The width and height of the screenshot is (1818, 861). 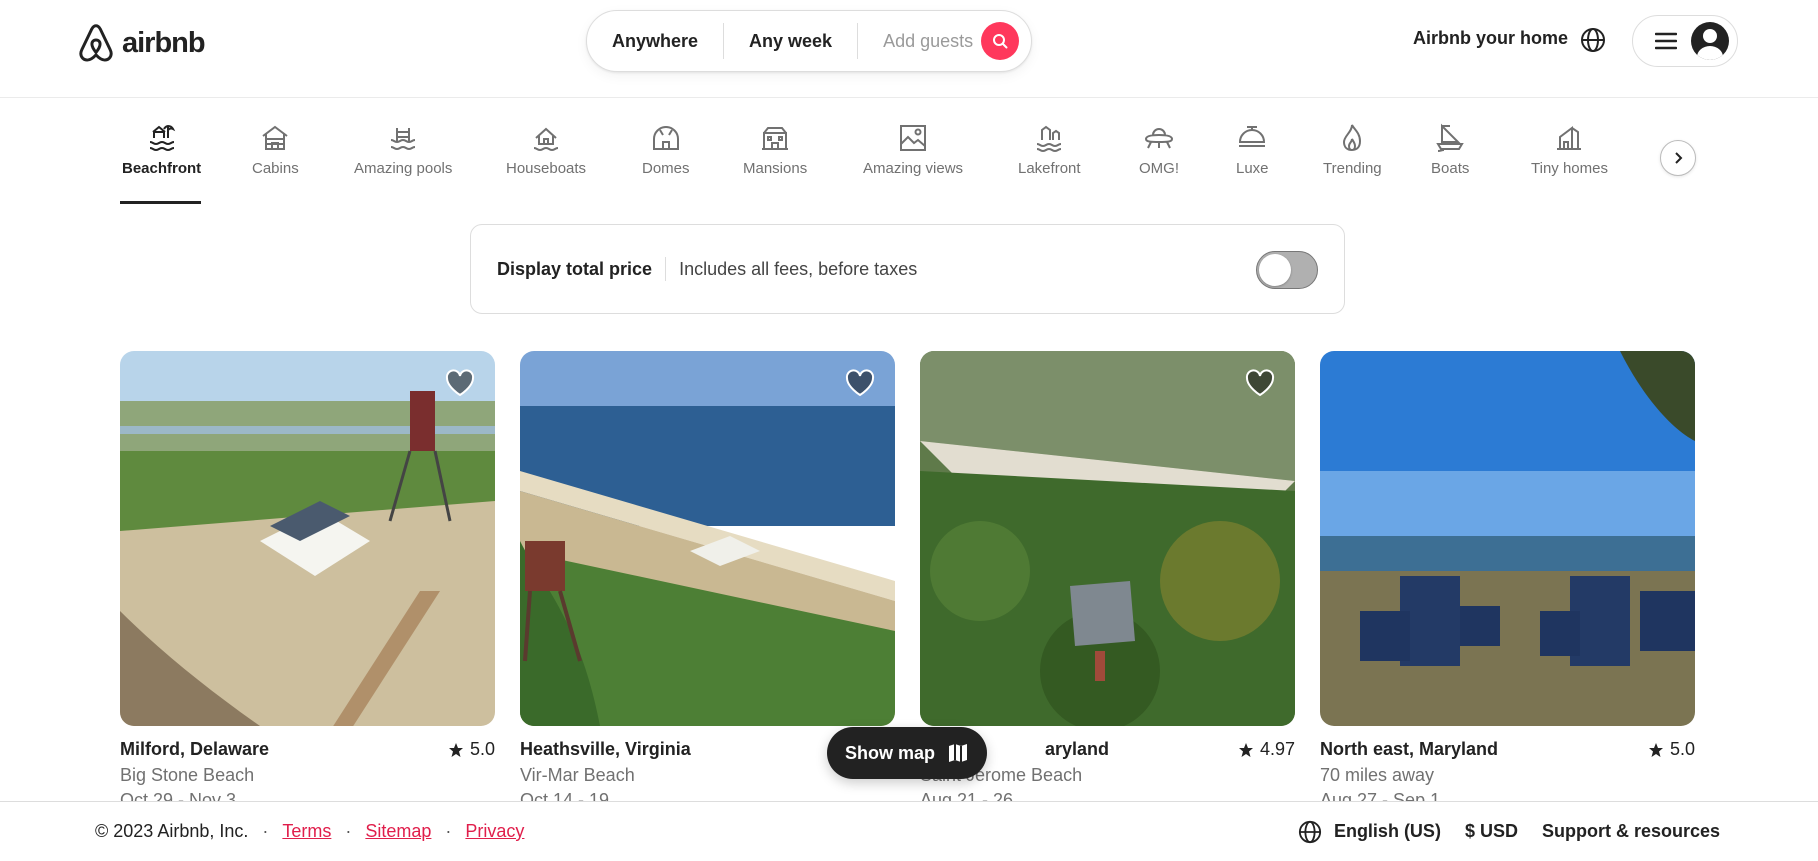 What do you see at coordinates (1569, 168) in the screenshot?
I see `category-label: Tiny homes` at bounding box center [1569, 168].